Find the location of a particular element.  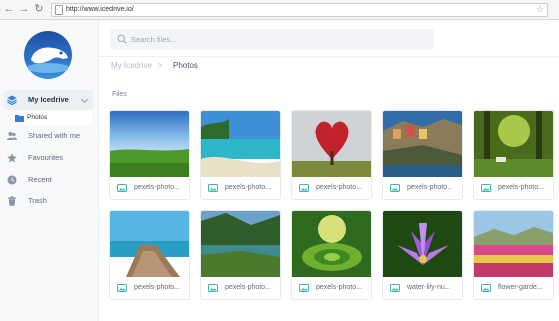

clock-icon is located at coordinates (12, 180).